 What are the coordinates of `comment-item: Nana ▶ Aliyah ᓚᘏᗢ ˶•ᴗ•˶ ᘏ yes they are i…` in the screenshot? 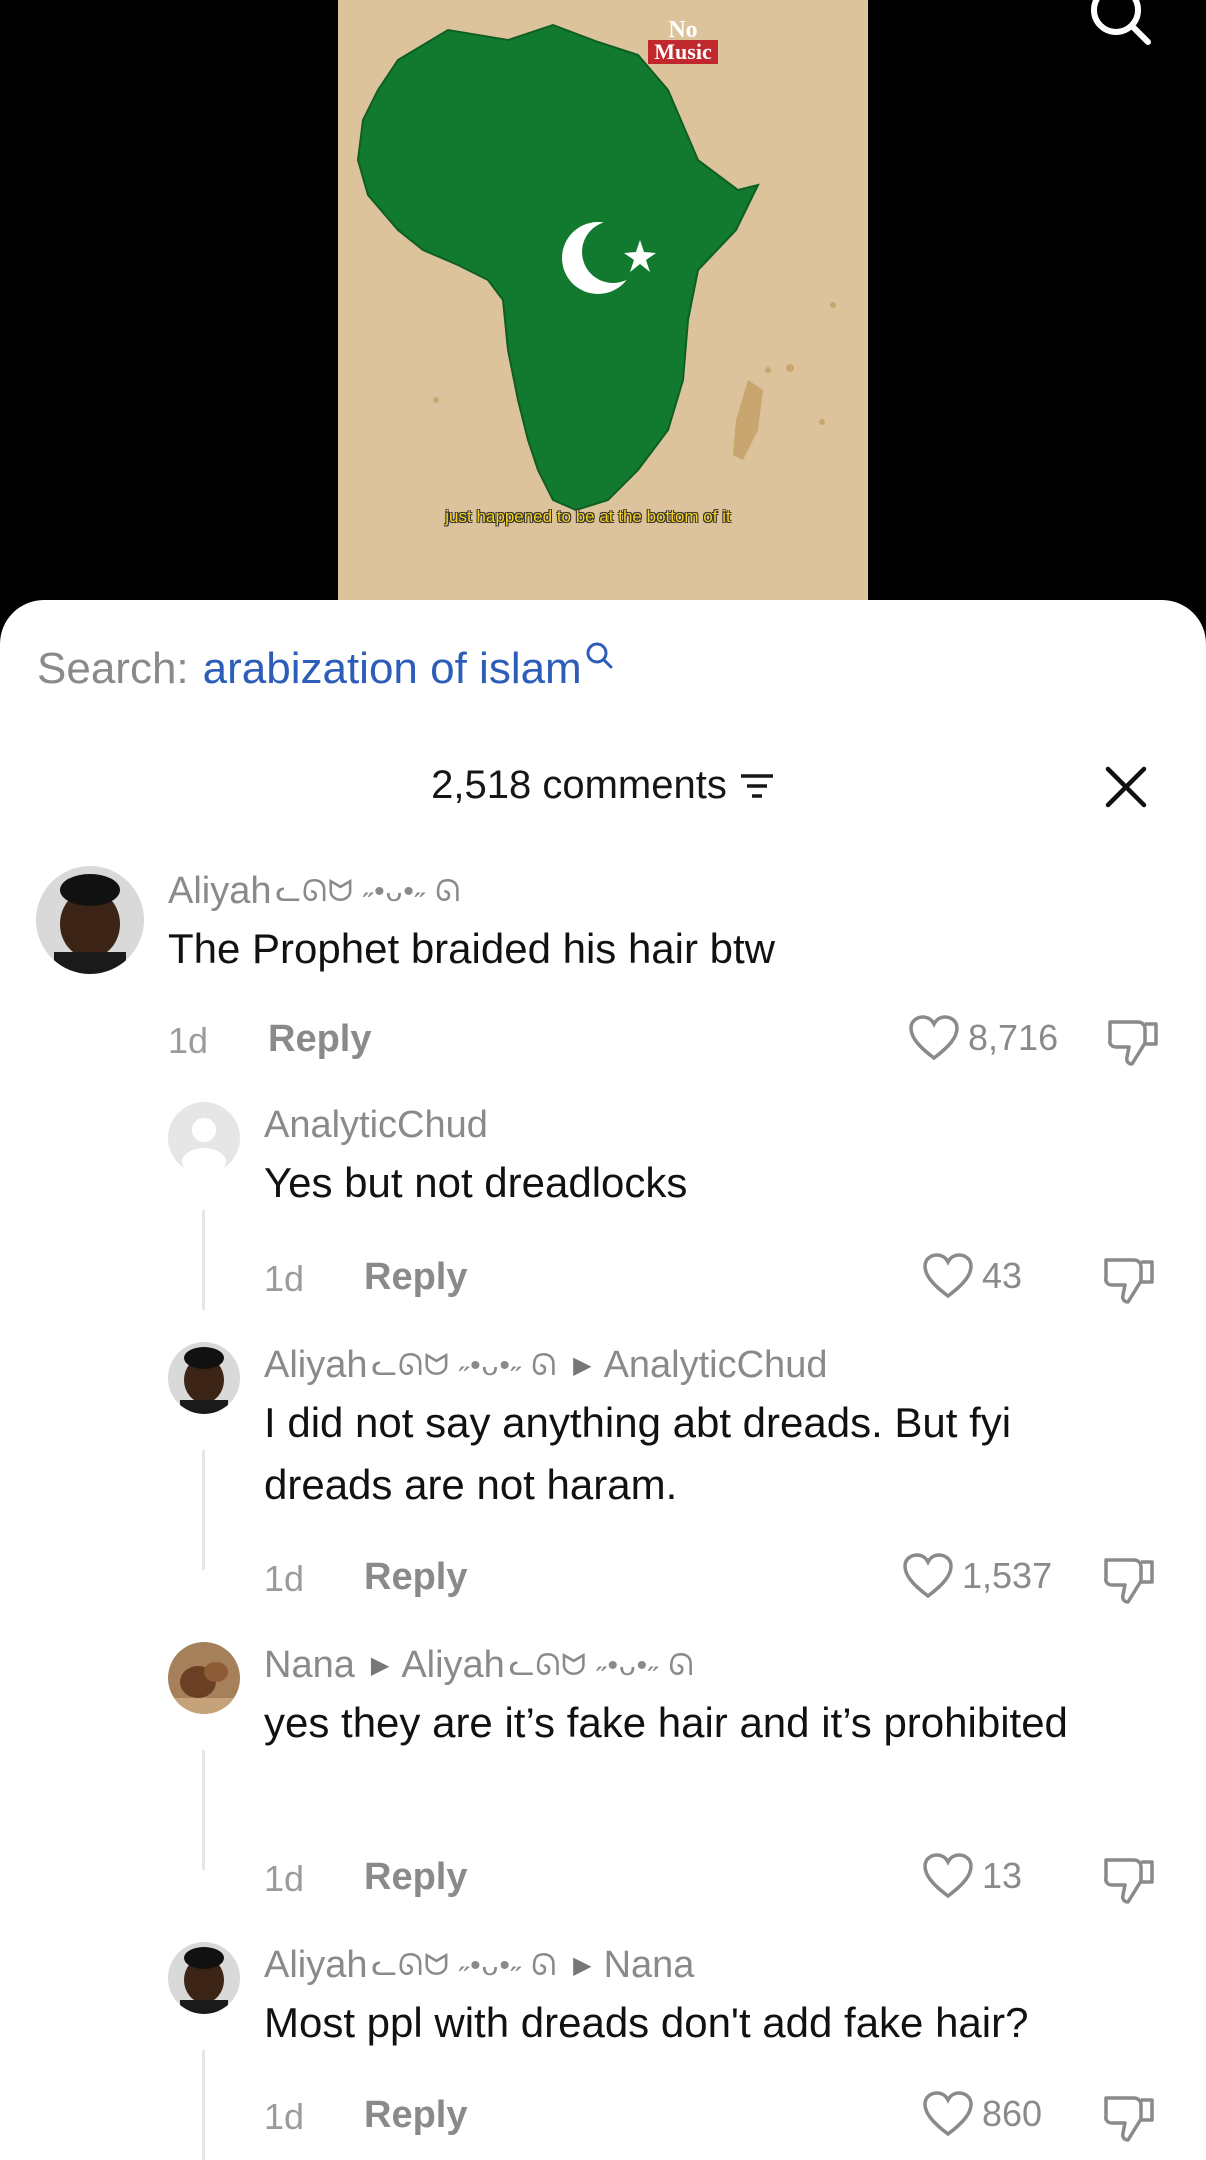 It's located at (603, 1790).